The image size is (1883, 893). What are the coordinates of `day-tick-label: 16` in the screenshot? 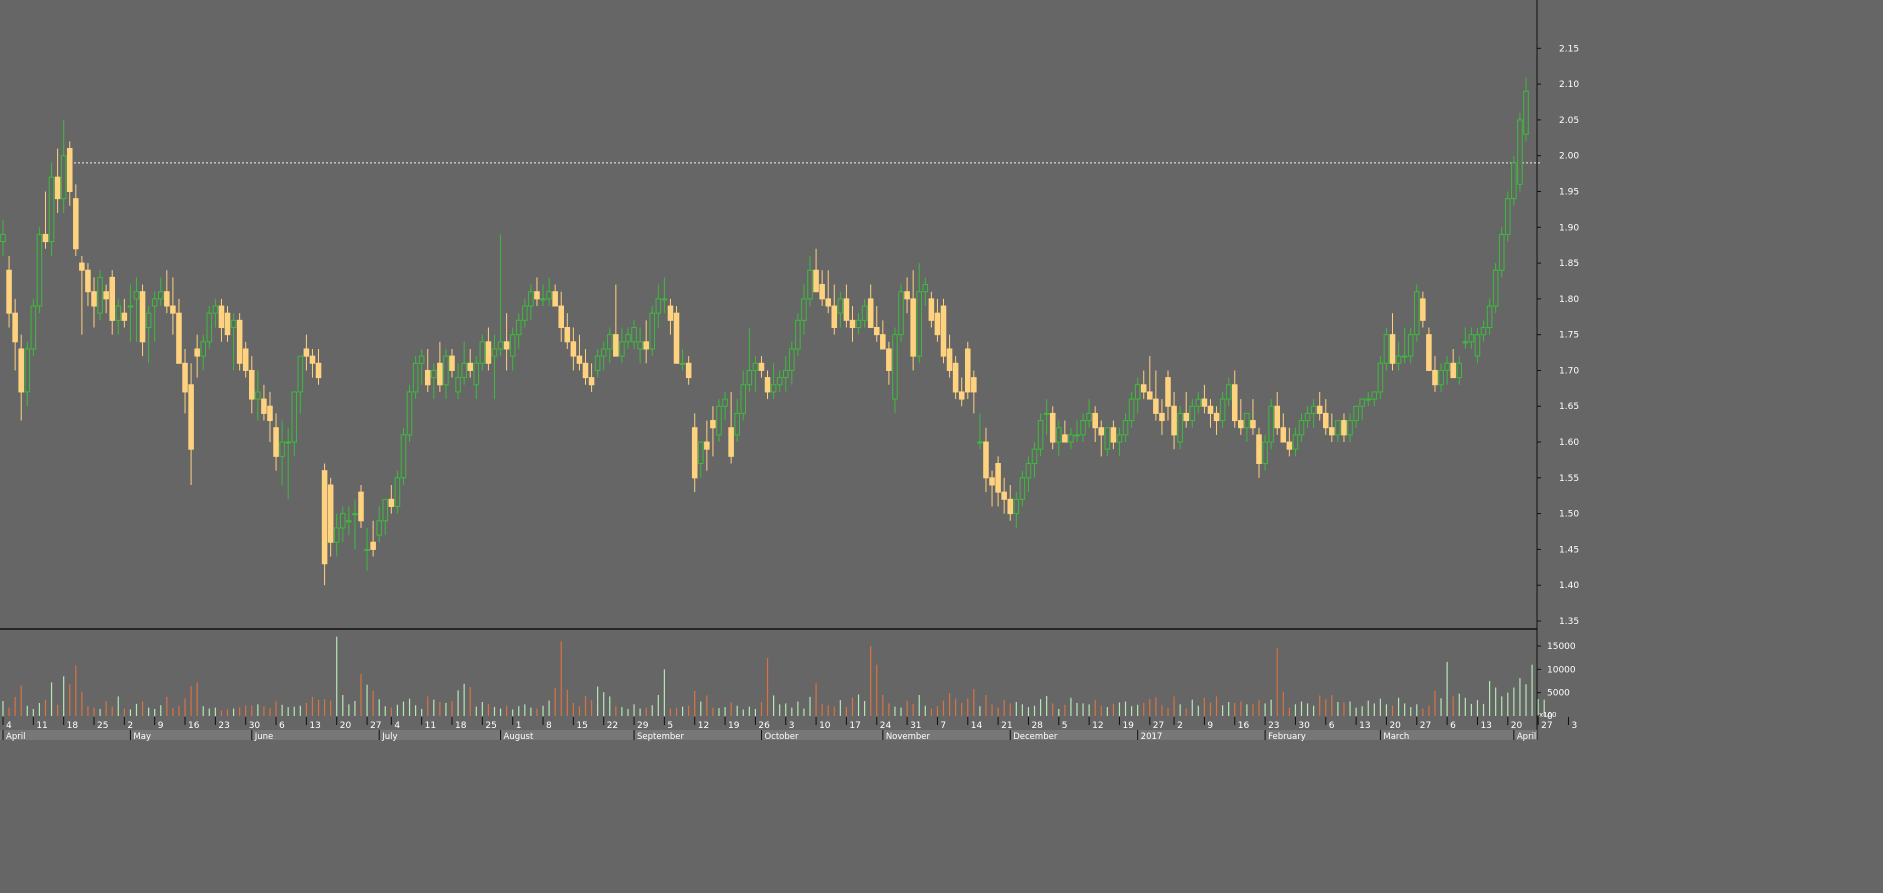 It's located at (194, 726).